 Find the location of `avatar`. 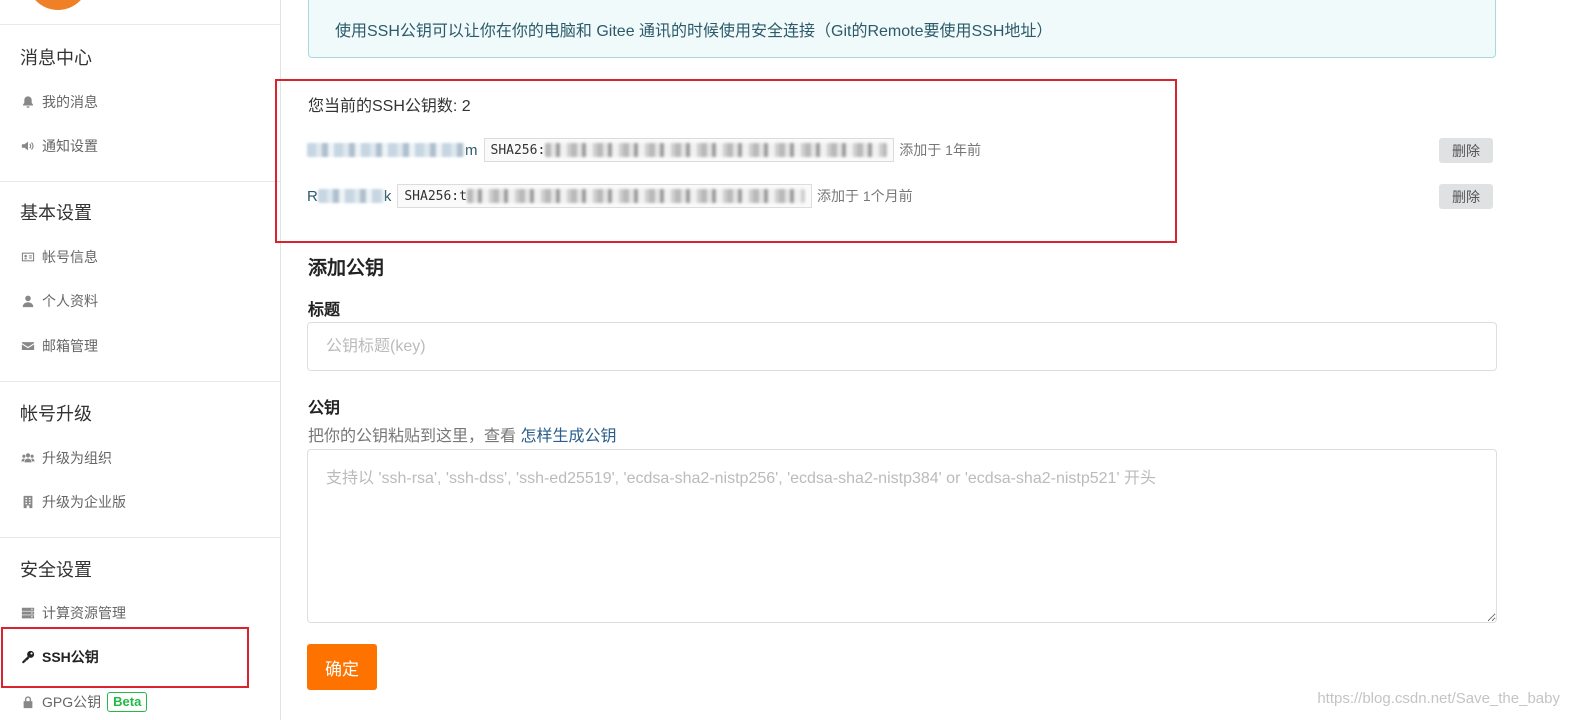

avatar is located at coordinates (58, 5).